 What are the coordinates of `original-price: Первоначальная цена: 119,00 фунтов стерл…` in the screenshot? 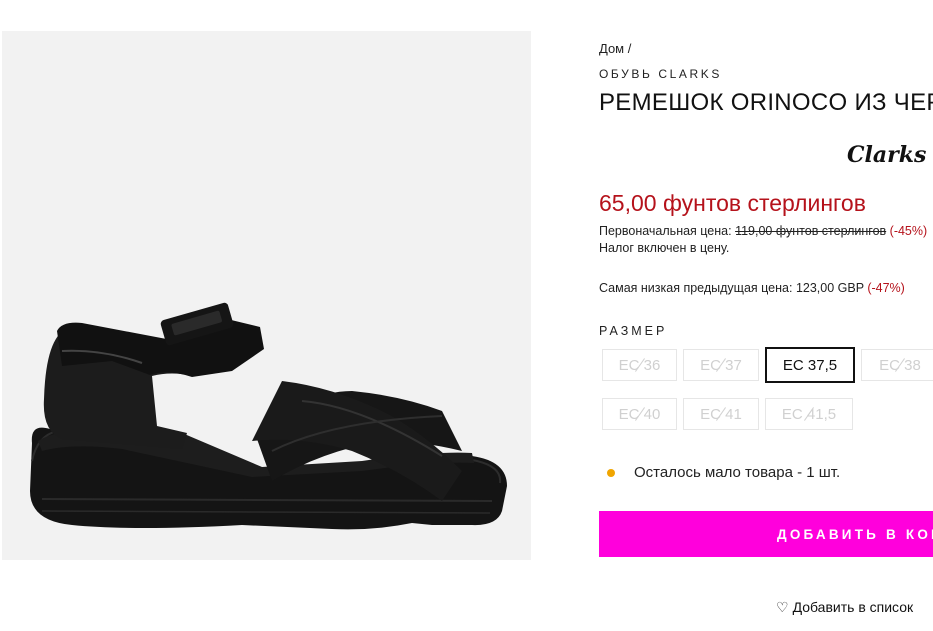 It's located at (763, 231).